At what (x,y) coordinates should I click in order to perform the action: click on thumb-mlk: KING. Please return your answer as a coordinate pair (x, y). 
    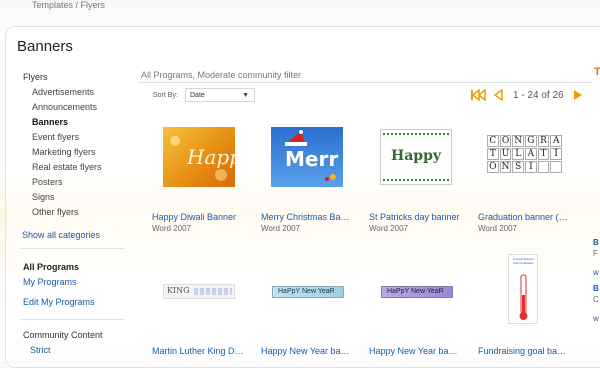
    Looking at the image, I should click on (199, 291).